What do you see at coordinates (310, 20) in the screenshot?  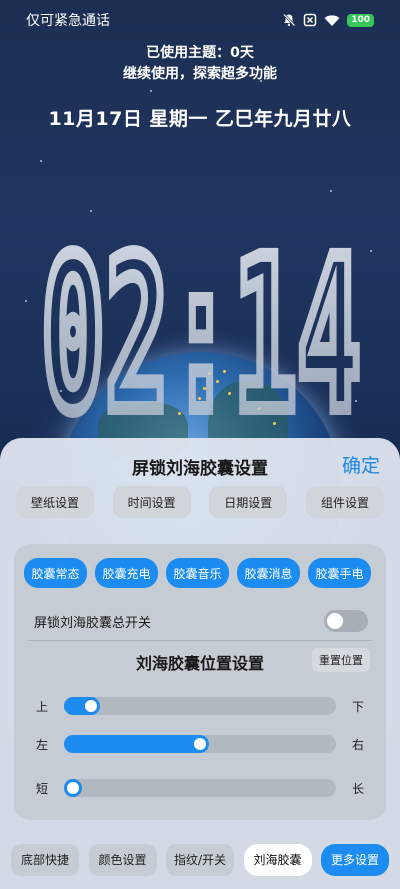 I see `sim-blocked-icon` at bounding box center [310, 20].